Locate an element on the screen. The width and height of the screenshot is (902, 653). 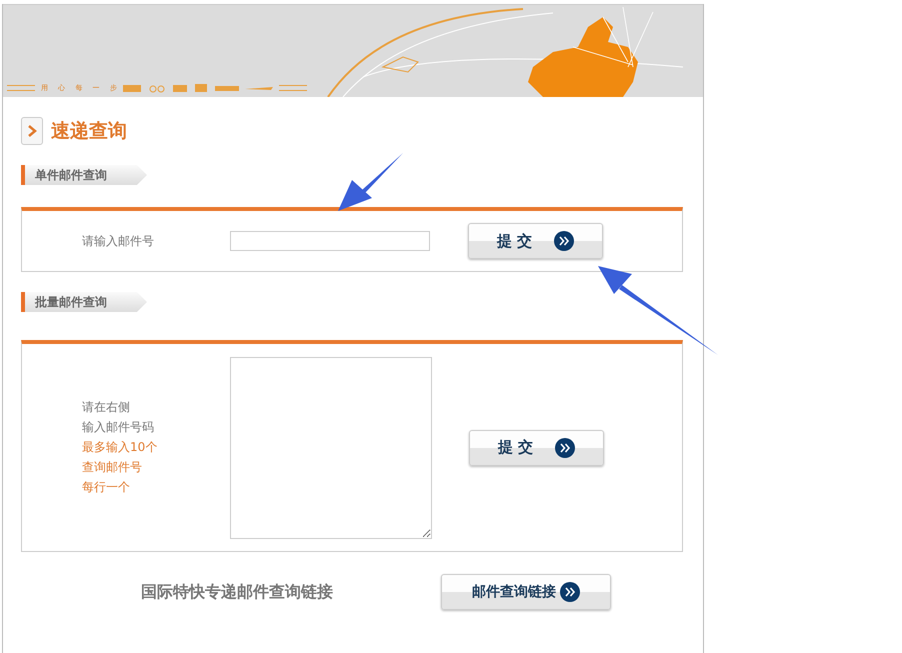
tracking-numbers-textarea is located at coordinates (331, 447).